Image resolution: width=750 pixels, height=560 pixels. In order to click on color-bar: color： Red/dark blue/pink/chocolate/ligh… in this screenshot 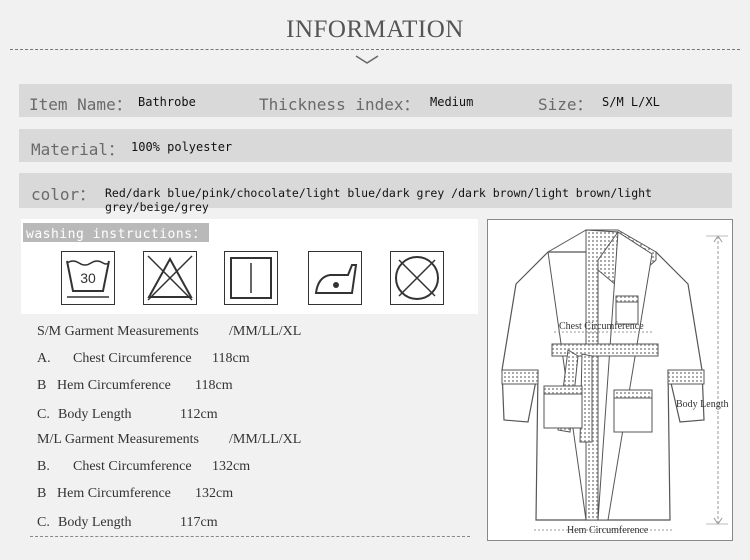, I will do `click(375, 193)`.